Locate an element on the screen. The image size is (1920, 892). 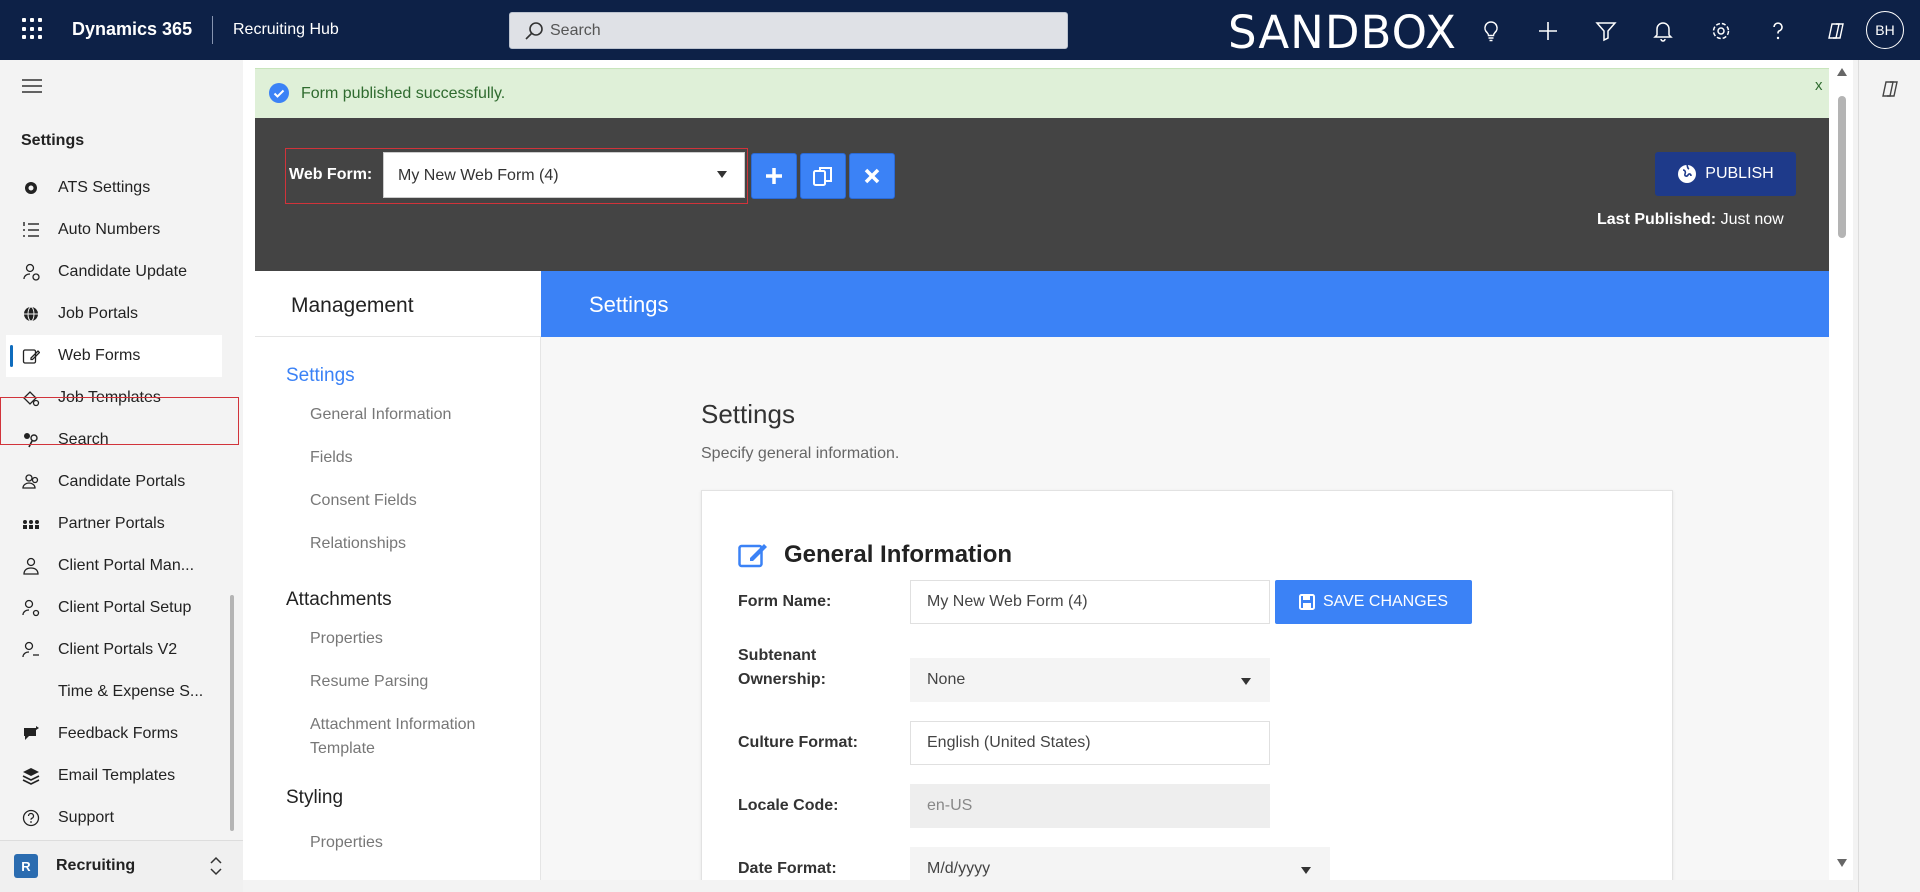
copy-icon is located at coordinates (822, 176).